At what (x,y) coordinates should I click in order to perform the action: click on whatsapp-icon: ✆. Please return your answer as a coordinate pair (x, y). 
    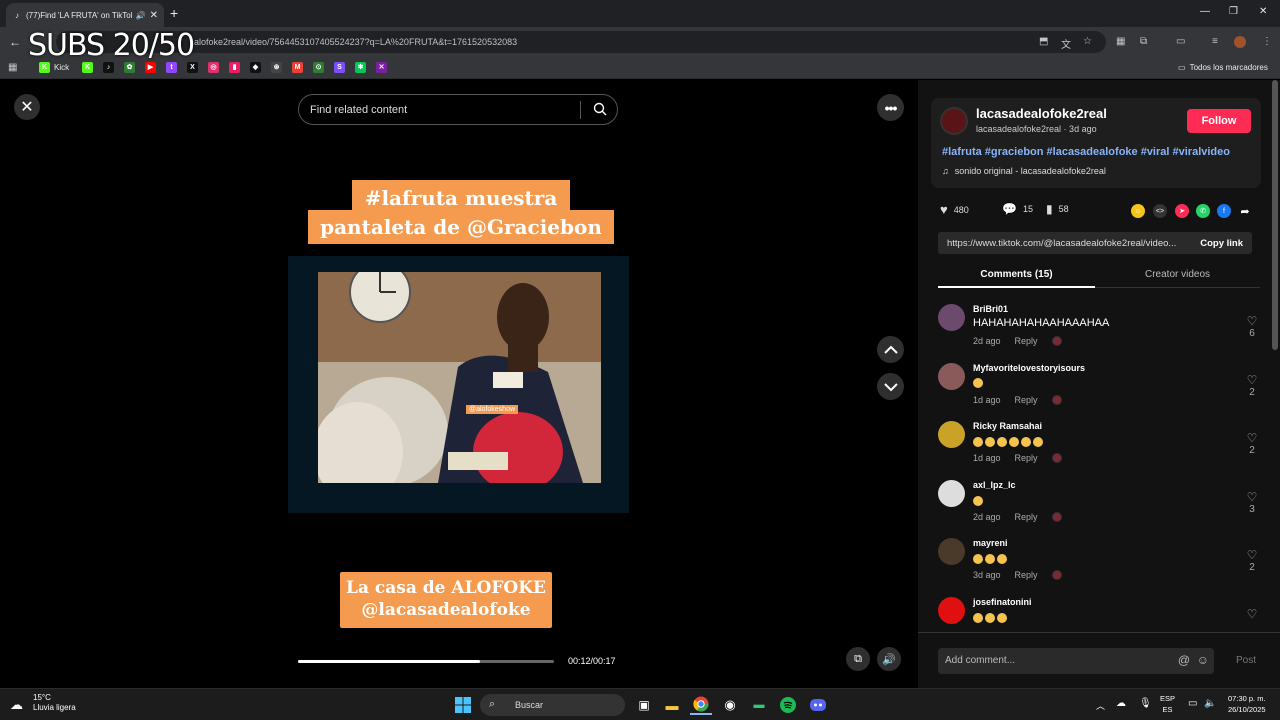
    Looking at the image, I should click on (1203, 211).